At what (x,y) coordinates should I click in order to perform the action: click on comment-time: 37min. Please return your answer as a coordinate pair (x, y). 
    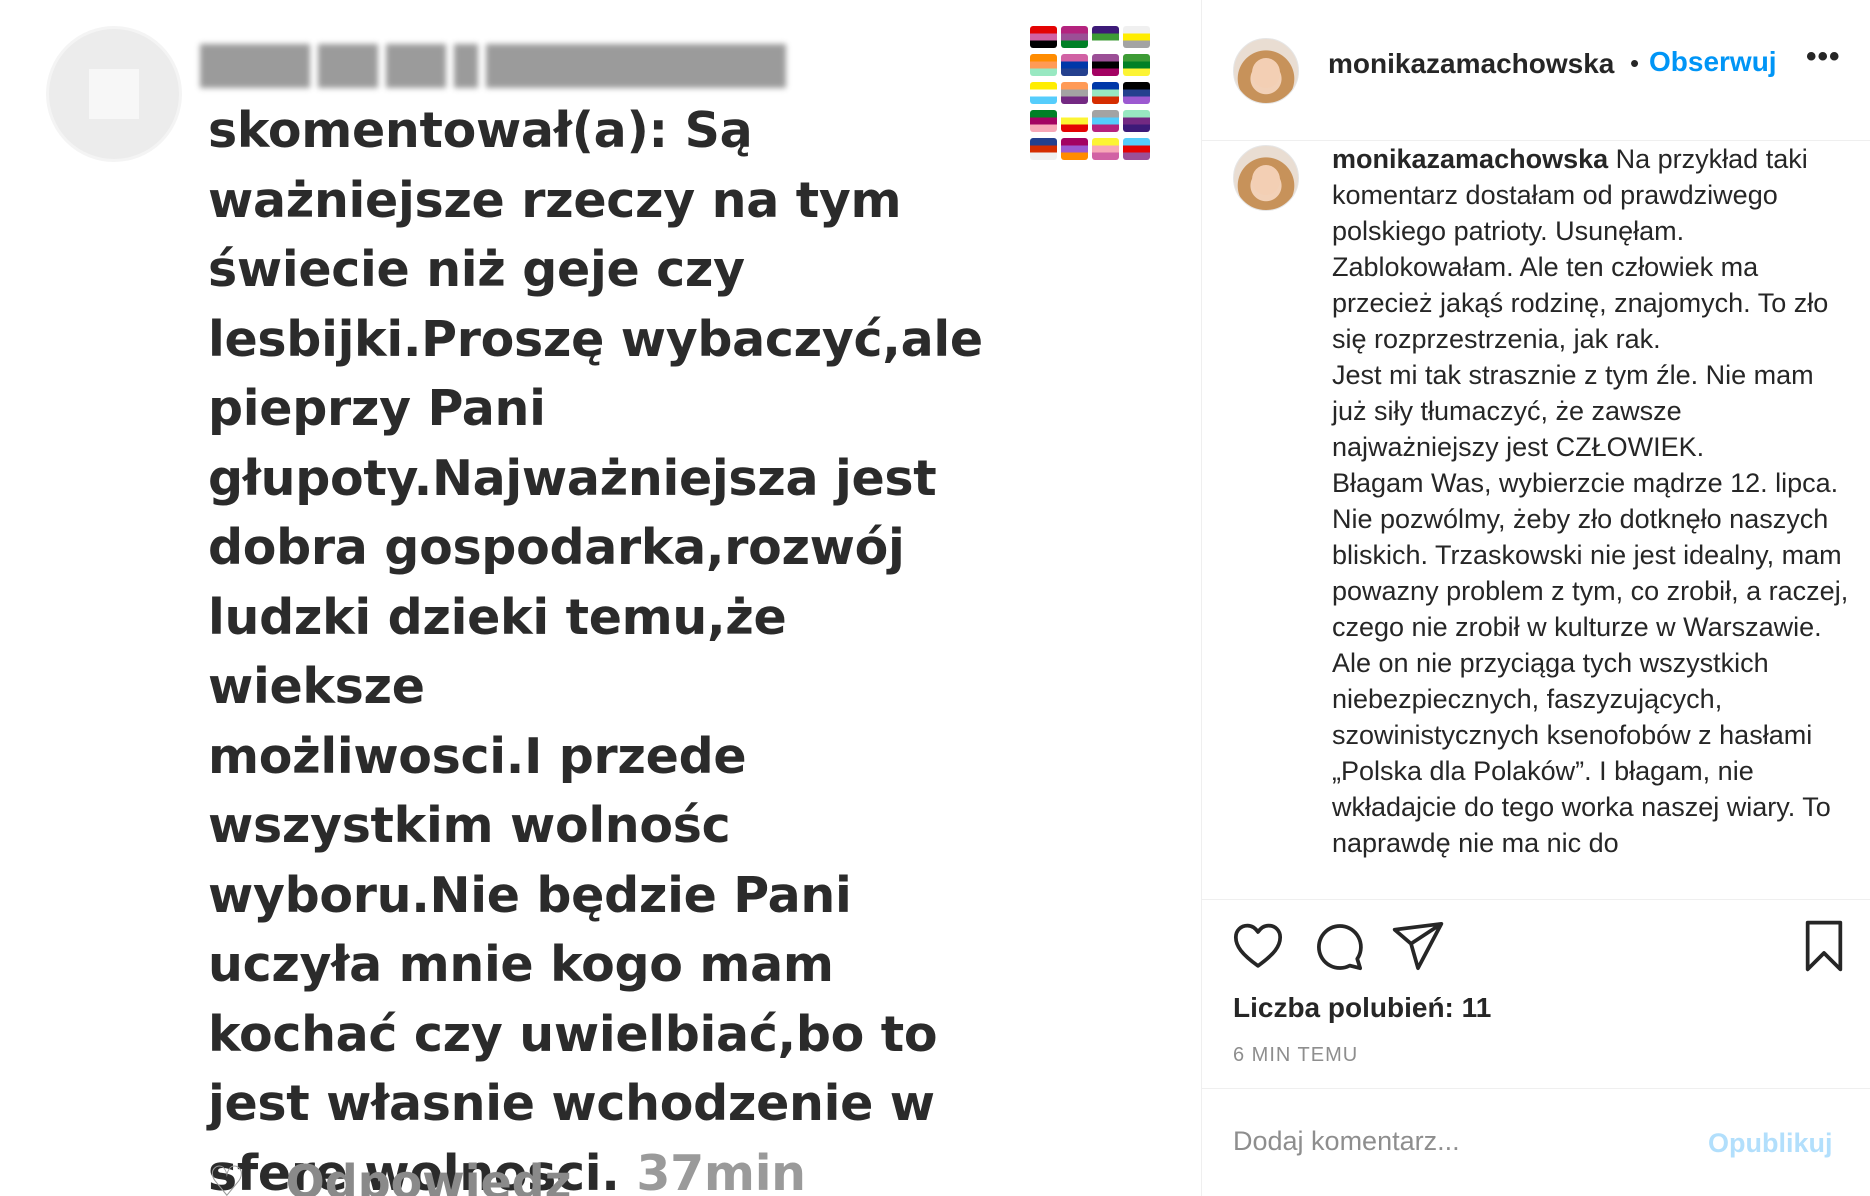
    Looking at the image, I should click on (721, 1170).